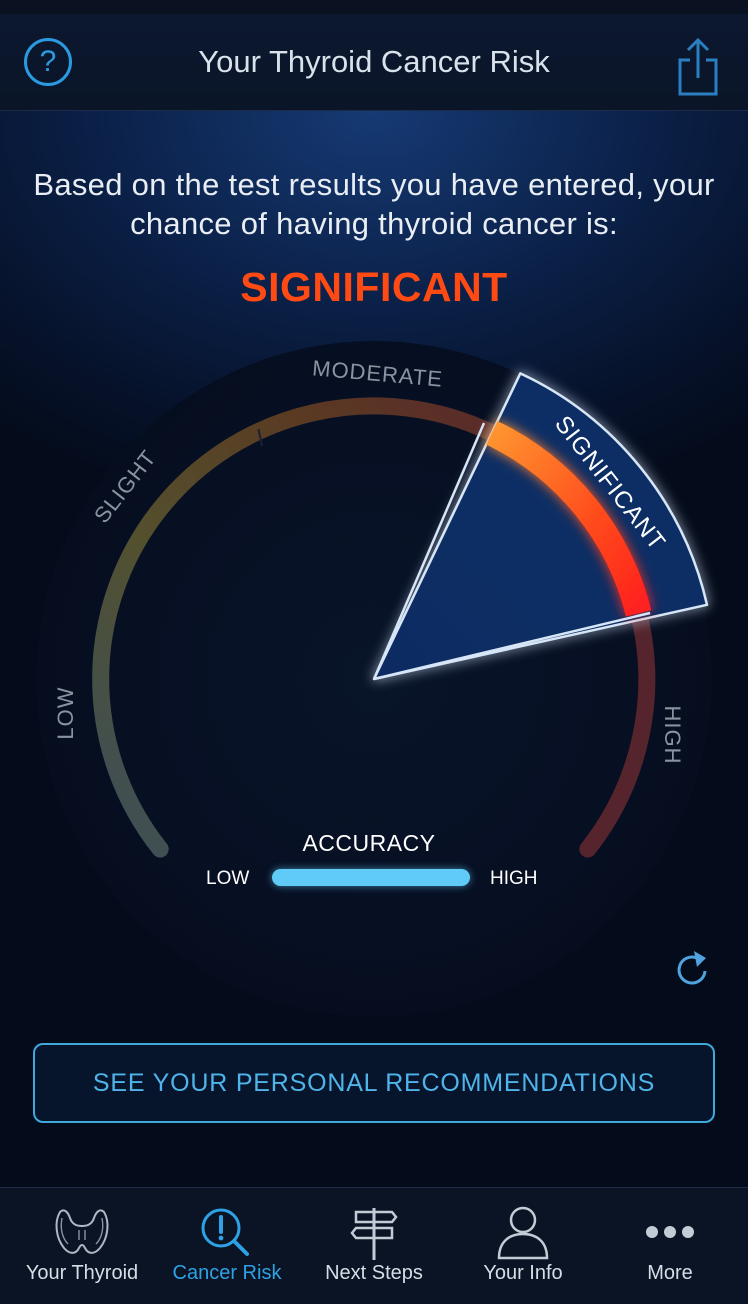 The image size is (748, 1304). Describe the element at coordinates (698, 66) in the screenshot. I see `share-icon` at that location.